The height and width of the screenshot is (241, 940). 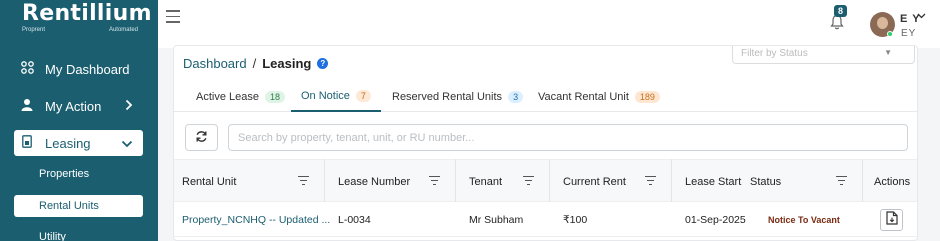 What do you see at coordinates (715, 220) in the screenshot?
I see `lease-start-cell: 01-Sep-2025` at bounding box center [715, 220].